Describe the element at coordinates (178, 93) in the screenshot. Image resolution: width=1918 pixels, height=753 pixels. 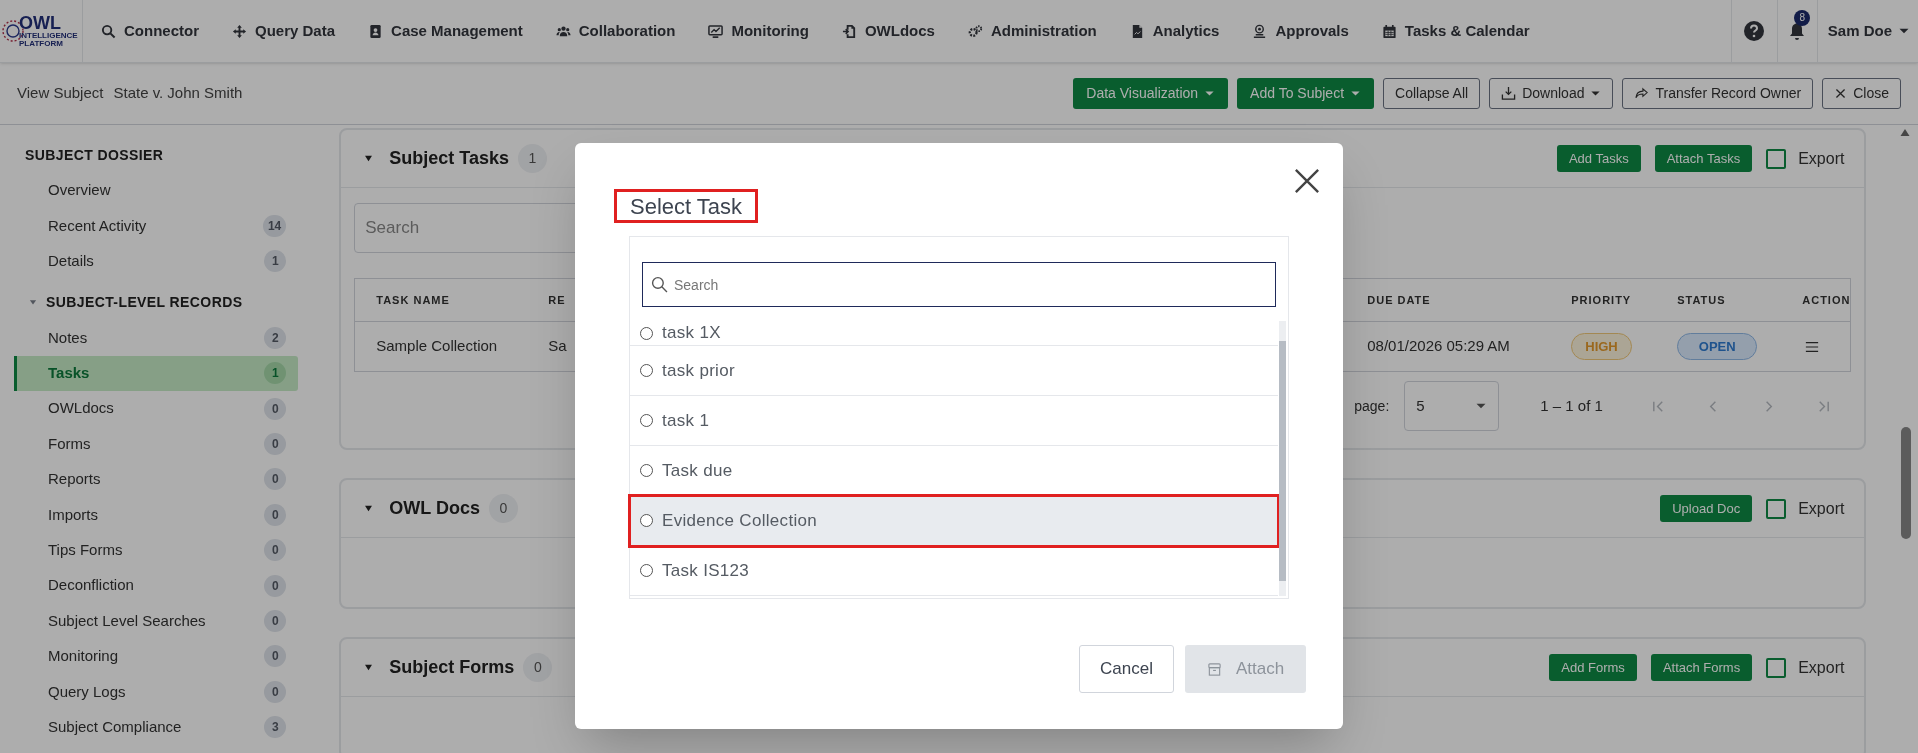
I see `subject-name: State v. John Smith` at that location.